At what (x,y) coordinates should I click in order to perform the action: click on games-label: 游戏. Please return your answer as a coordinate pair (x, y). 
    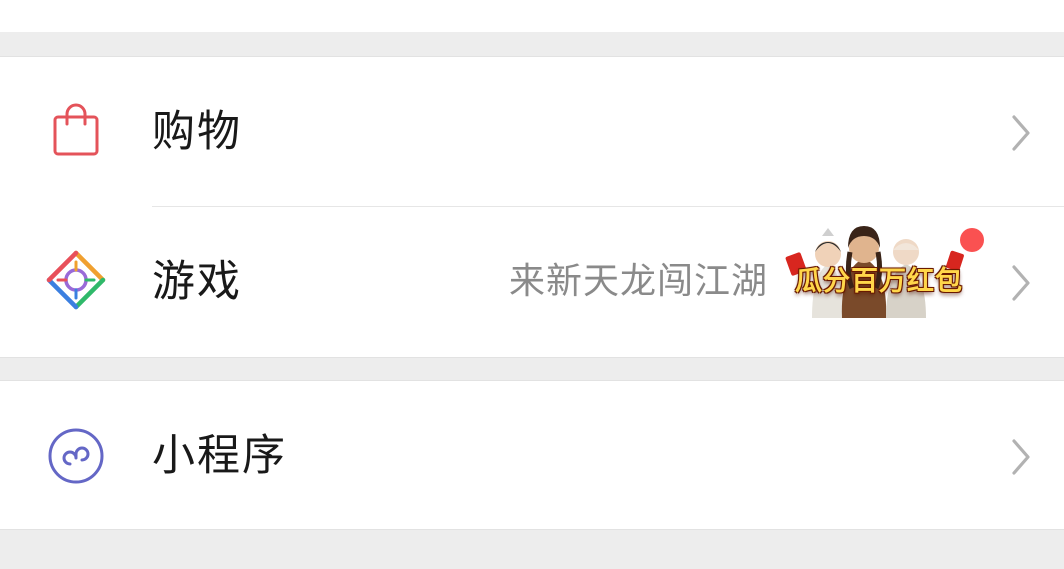
    Looking at the image, I should click on (197, 282).